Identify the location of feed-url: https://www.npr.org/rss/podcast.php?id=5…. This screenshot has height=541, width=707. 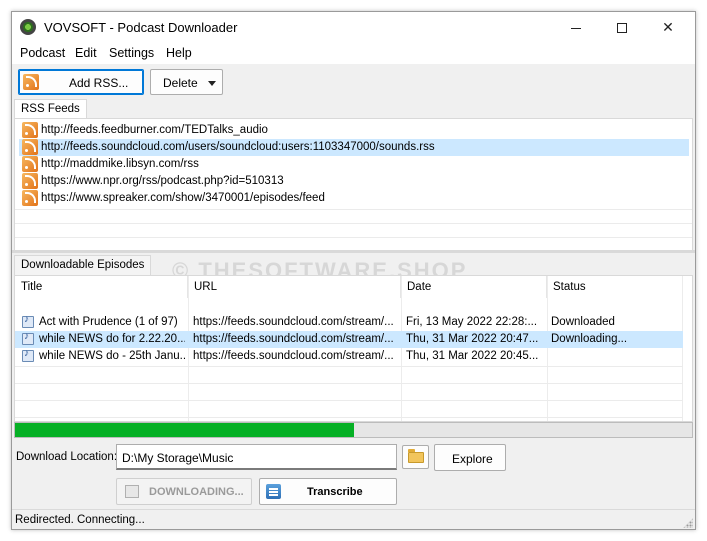
(162, 181).